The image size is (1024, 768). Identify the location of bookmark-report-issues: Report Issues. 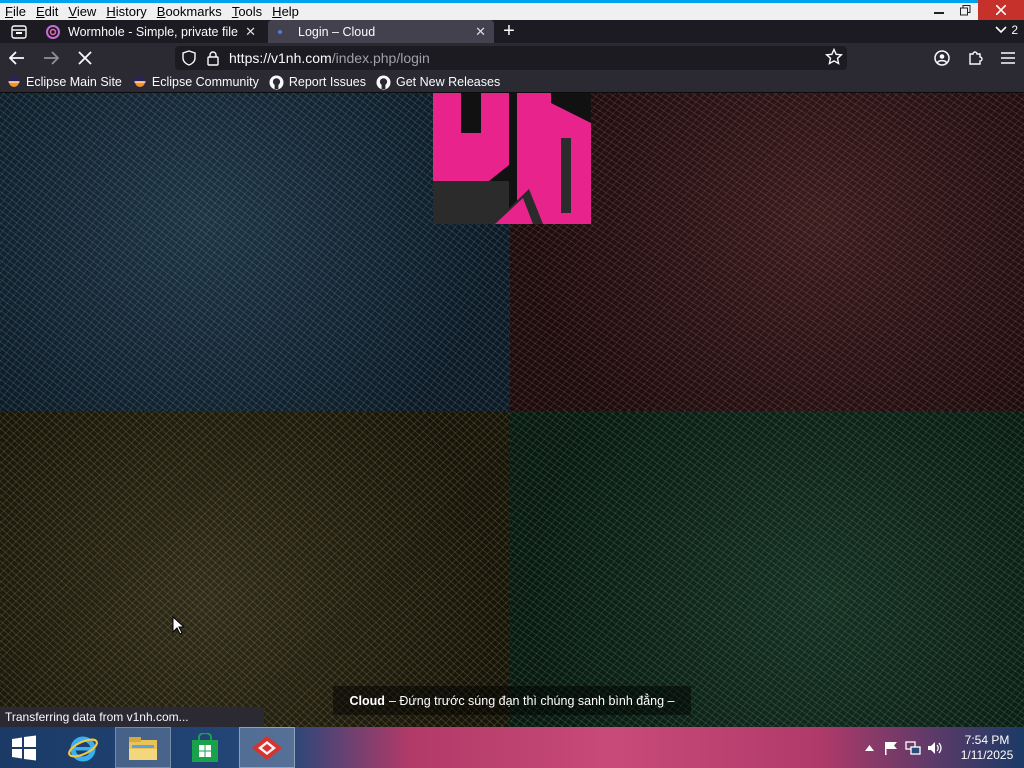
(317, 82).